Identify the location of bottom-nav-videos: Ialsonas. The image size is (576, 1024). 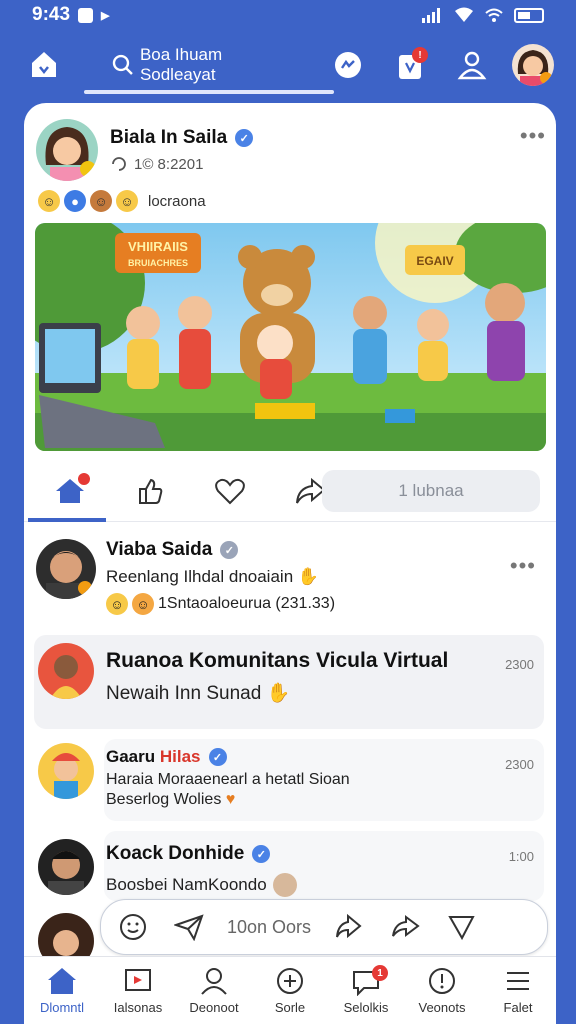
(138, 990).